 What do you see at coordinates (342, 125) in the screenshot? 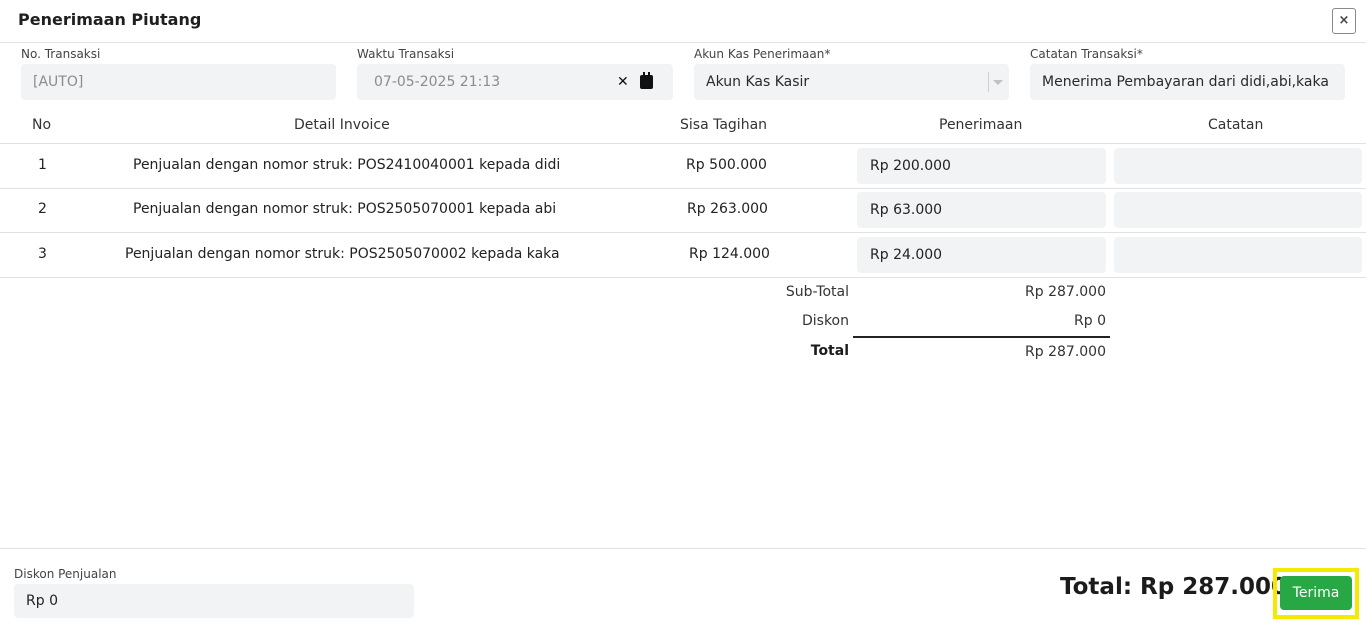
I see `header-detail-invoice: Detail Invoice` at bounding box center [342, 125].